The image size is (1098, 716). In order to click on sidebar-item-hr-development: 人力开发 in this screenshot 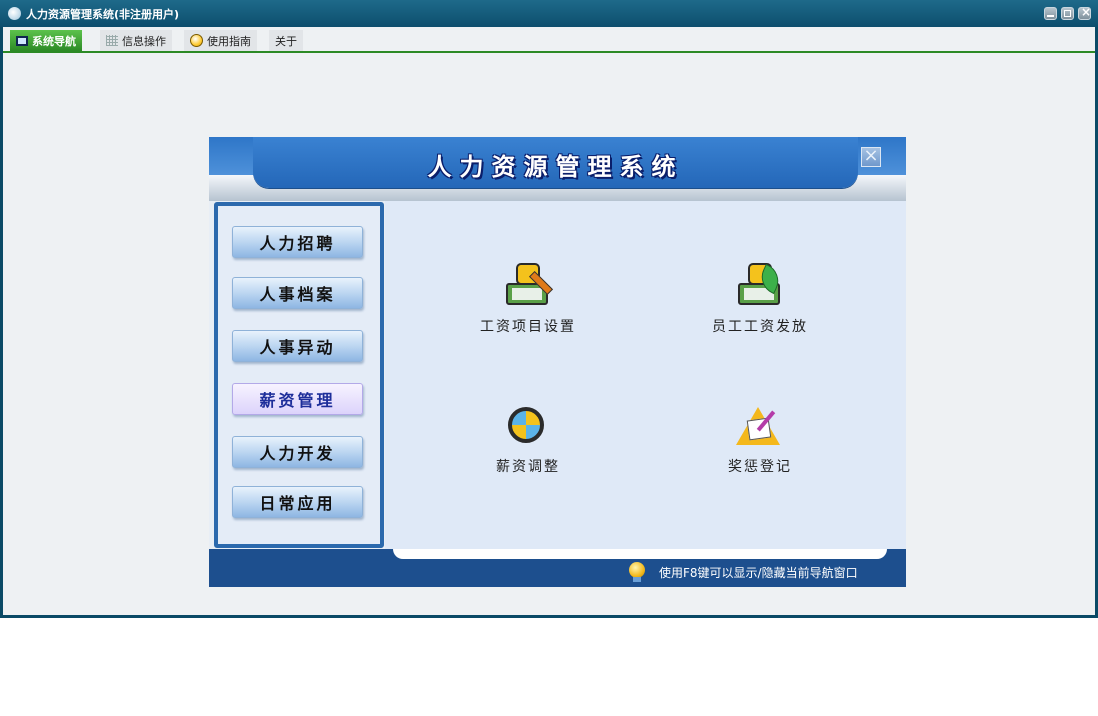, I will do `click(297, 452)`.